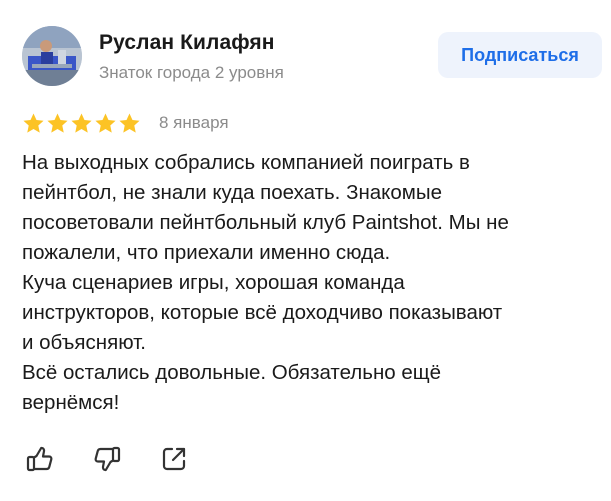 This screenshot has height=501, width=611. I want to click on author-name: Руслан Килафян, so click(187, 43).